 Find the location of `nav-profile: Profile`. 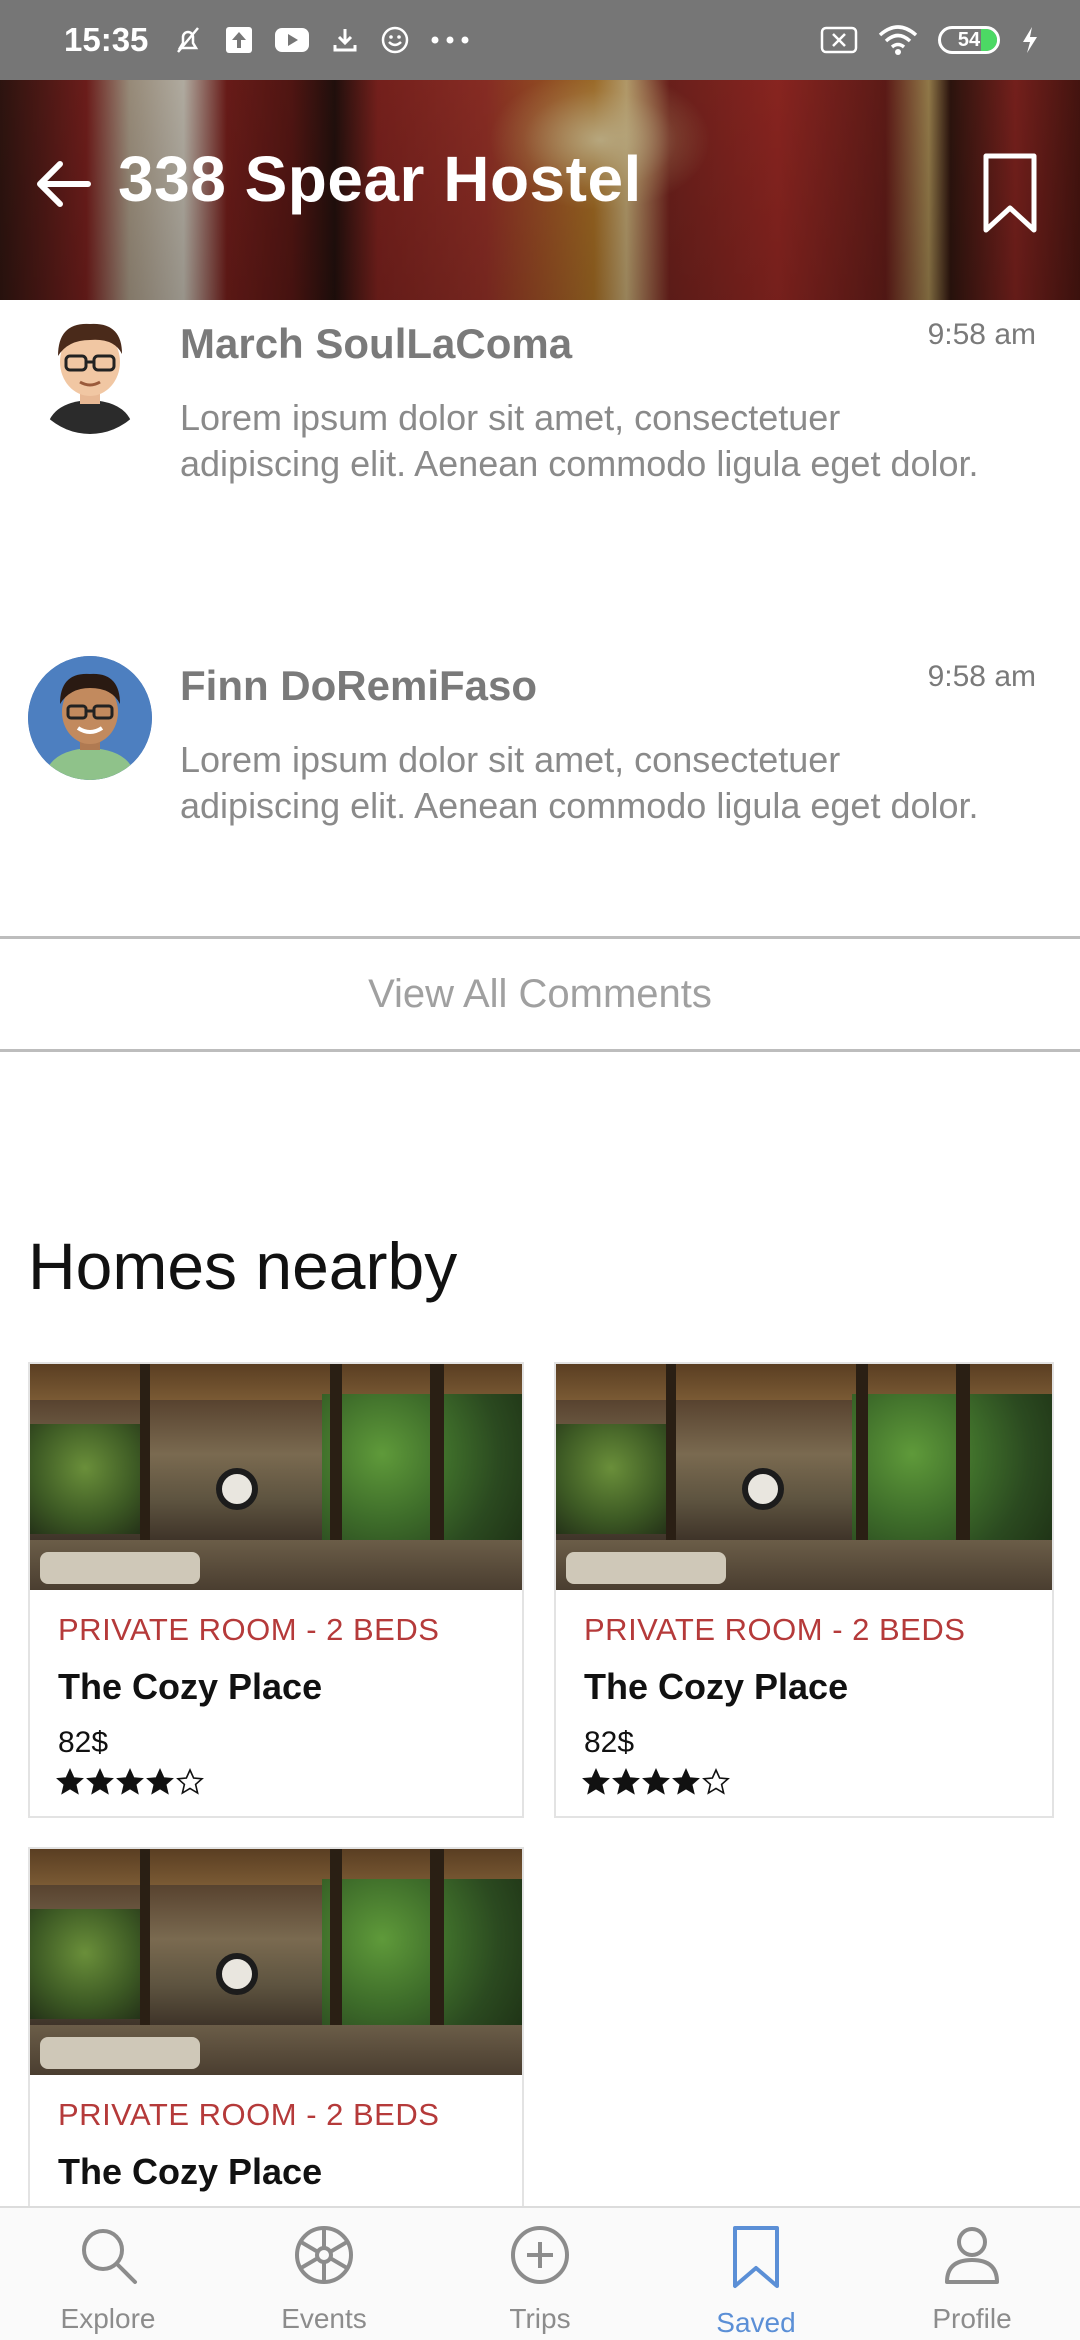

nav-profile: Profile is located at coordinates (972, 2274).